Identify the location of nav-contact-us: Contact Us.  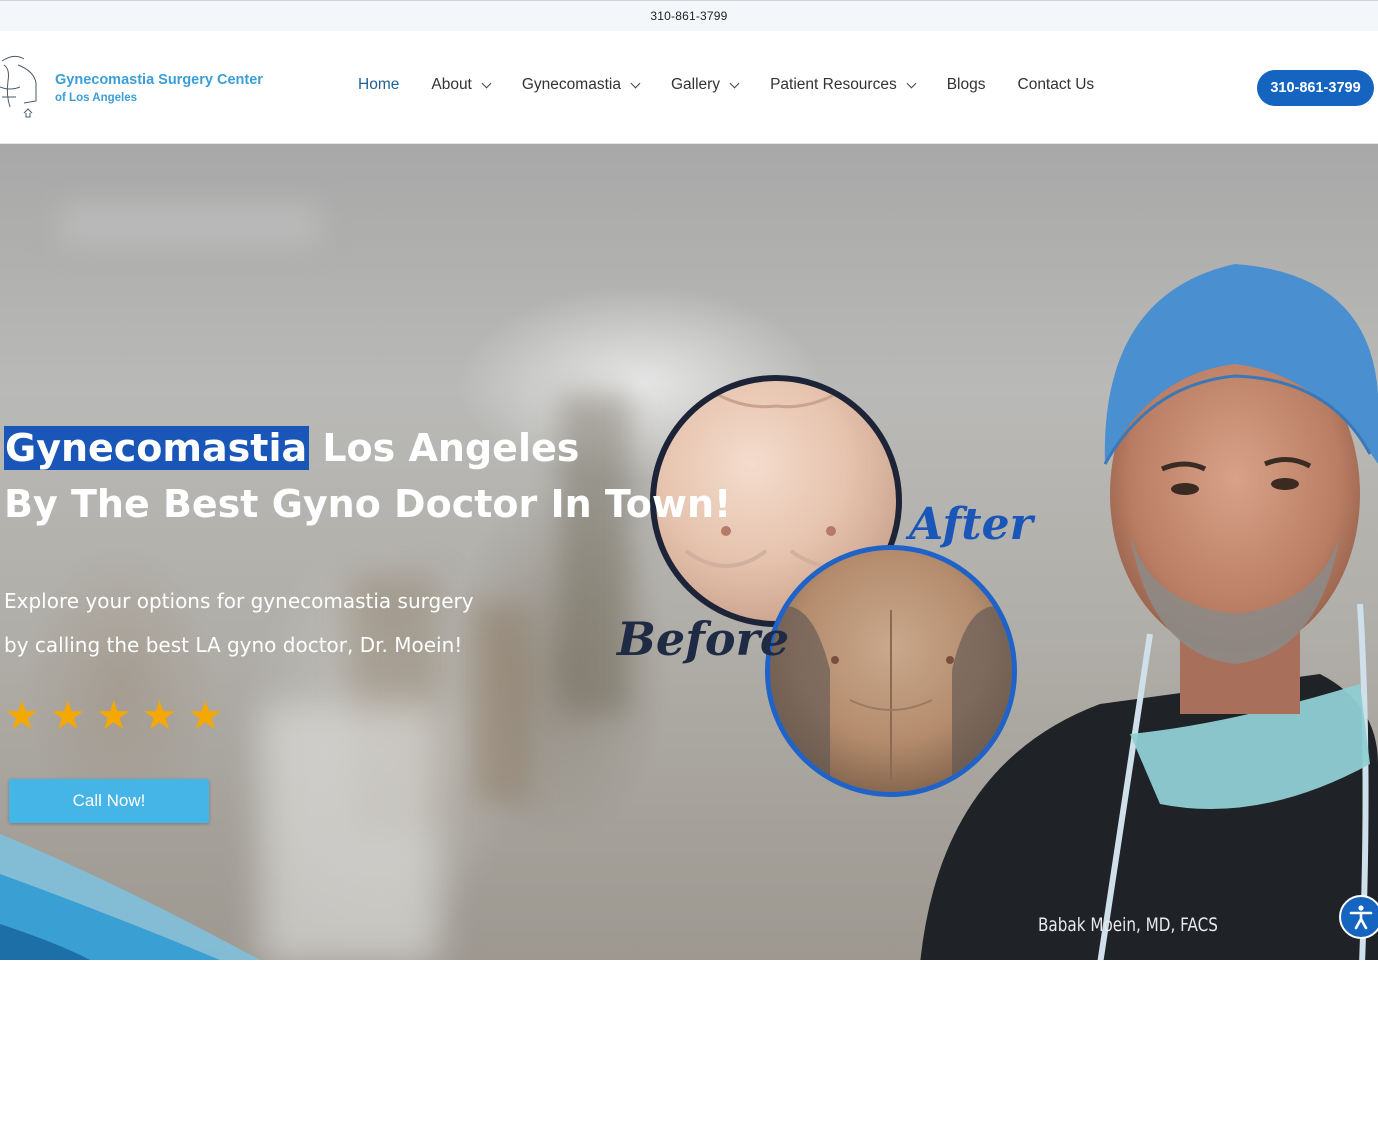
(1056, 85).